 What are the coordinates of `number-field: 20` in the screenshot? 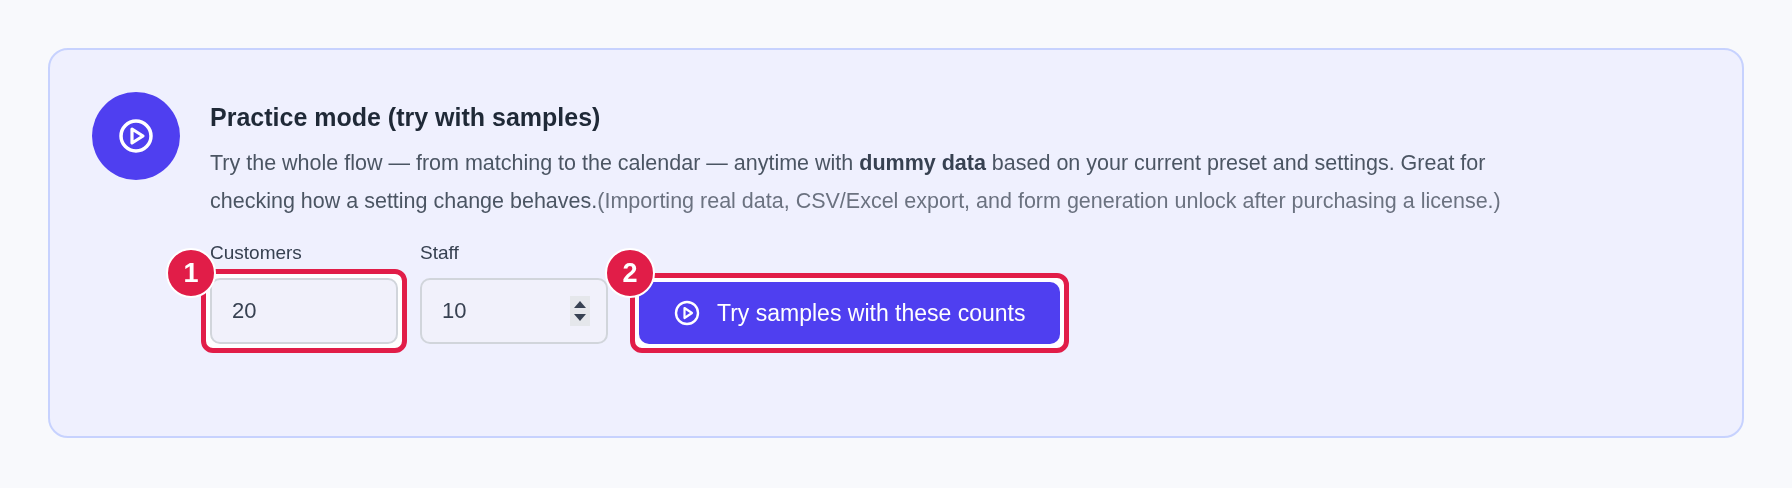 It's located at (304, 311).